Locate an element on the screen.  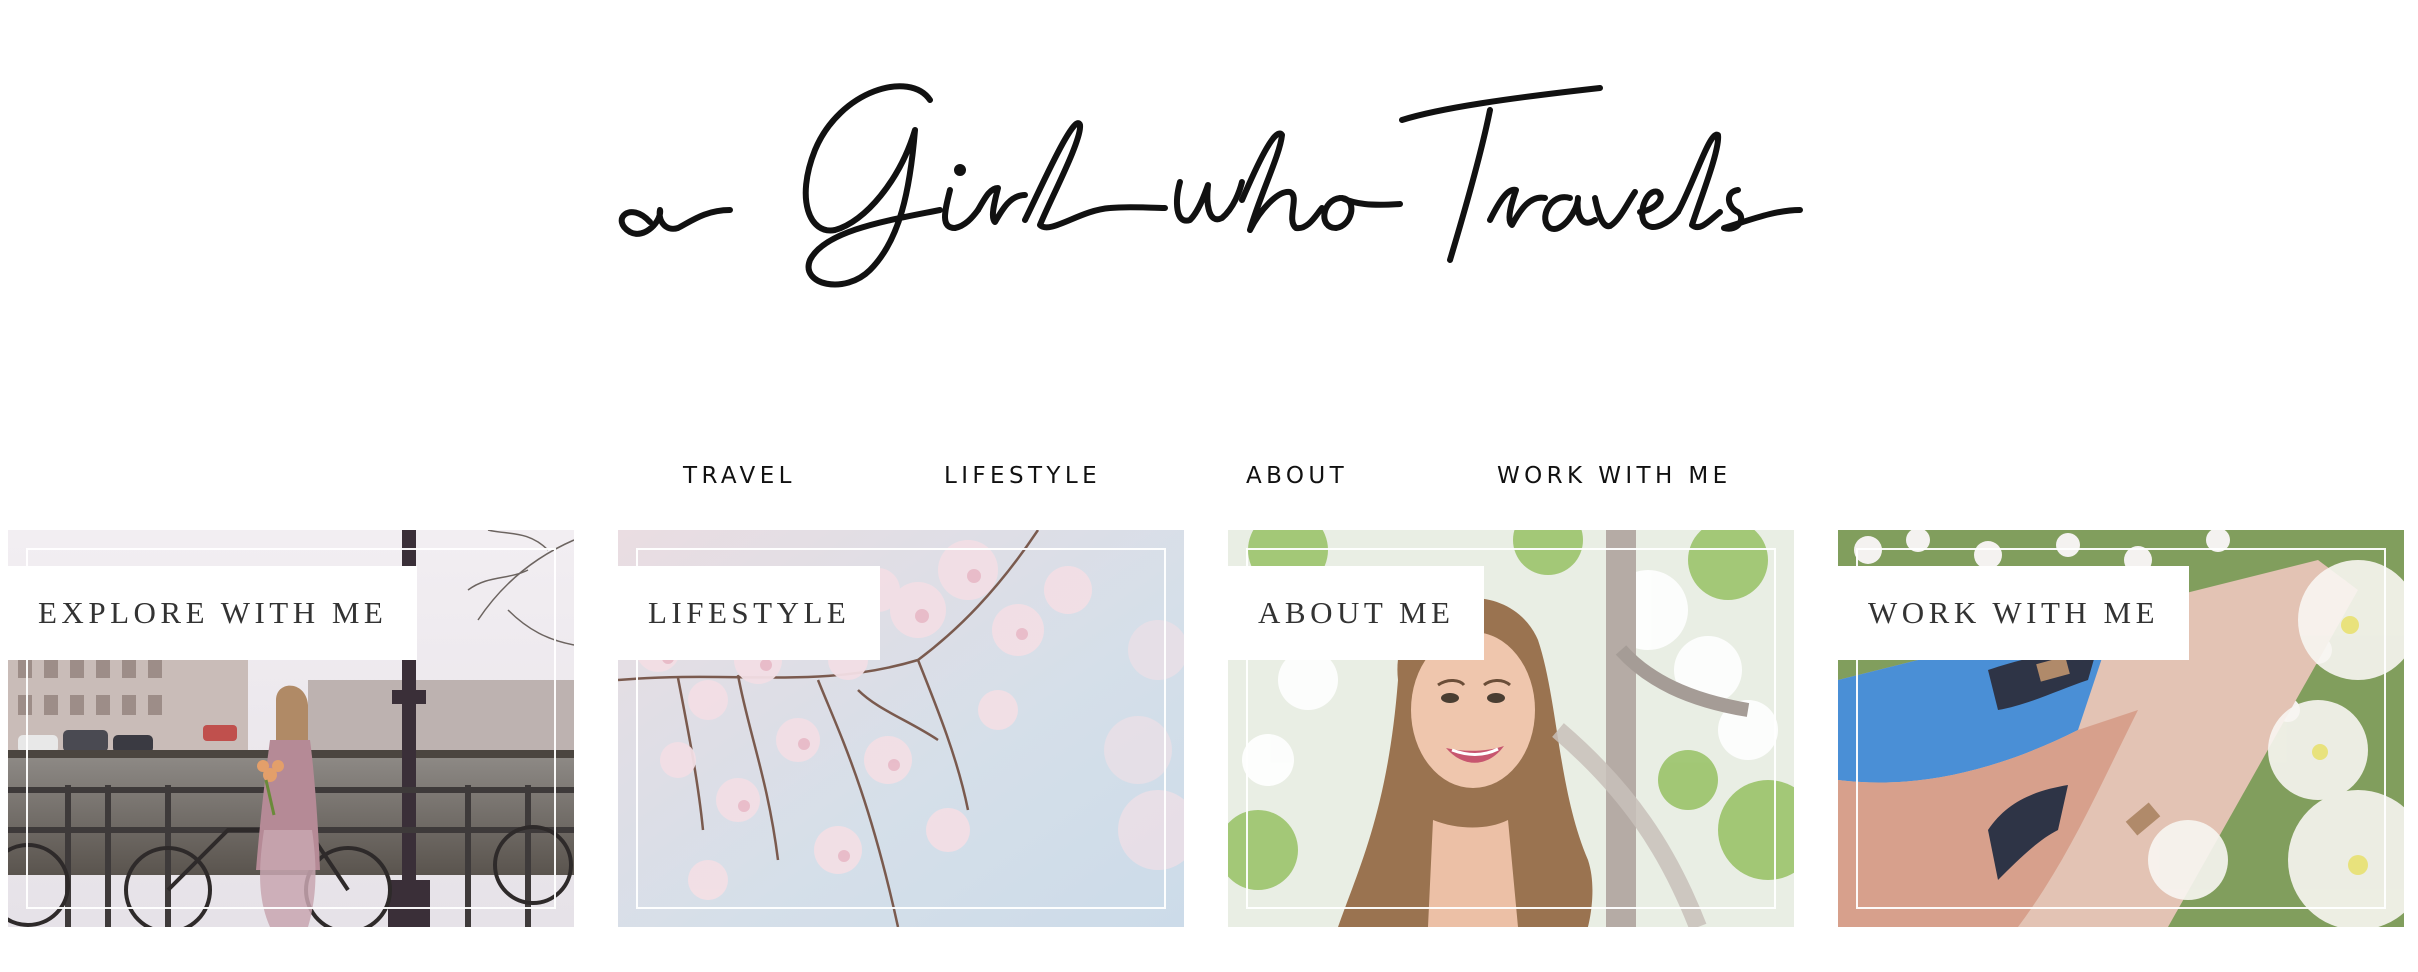
nav-item-about: ABOUT is located at coordinates (1297, 476).